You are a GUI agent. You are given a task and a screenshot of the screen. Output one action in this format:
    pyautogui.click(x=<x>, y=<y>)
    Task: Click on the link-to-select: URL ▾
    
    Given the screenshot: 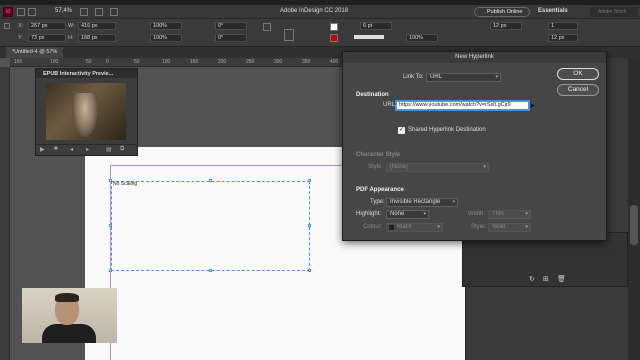 What is the action you would take?
    pyautogui.click(x=463, y=77)
    